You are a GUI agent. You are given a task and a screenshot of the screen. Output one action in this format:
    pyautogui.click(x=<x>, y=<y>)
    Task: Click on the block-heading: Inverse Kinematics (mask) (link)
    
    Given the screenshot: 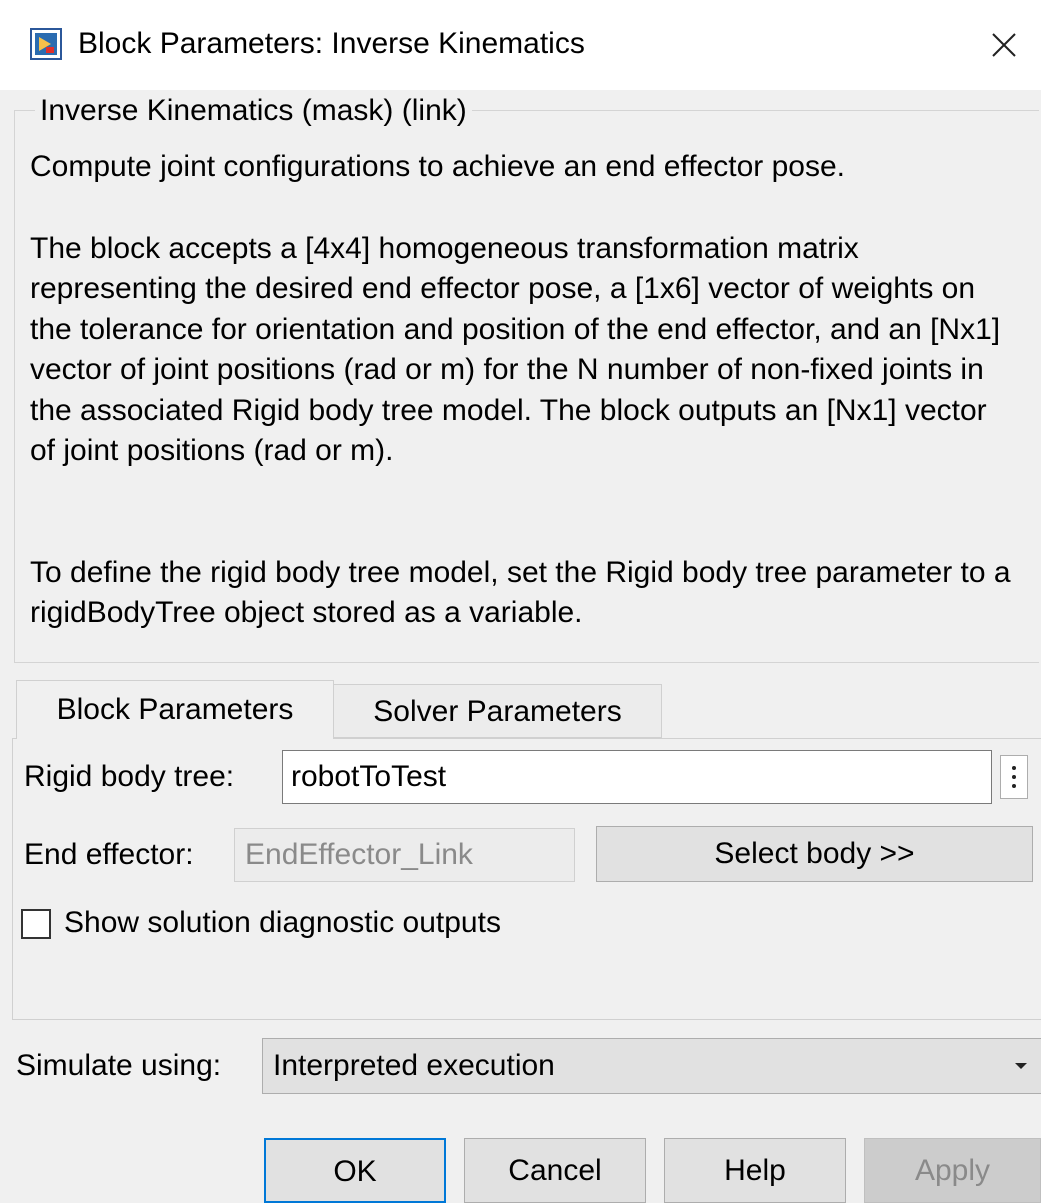 What is the action you would take?
    pyautogui.click(x=253, y=111)
    